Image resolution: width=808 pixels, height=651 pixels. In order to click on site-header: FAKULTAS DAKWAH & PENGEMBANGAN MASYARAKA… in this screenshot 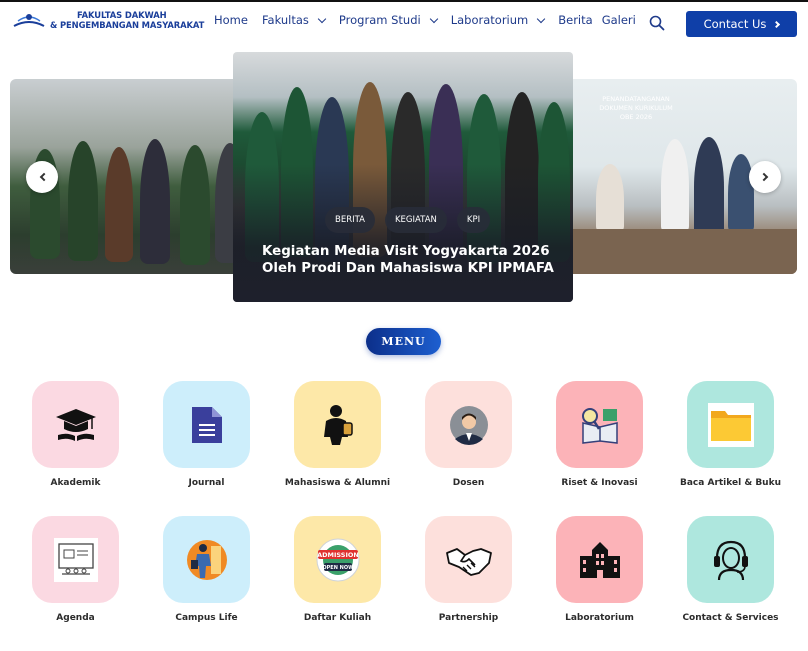, I will do `click(404, 22)`.